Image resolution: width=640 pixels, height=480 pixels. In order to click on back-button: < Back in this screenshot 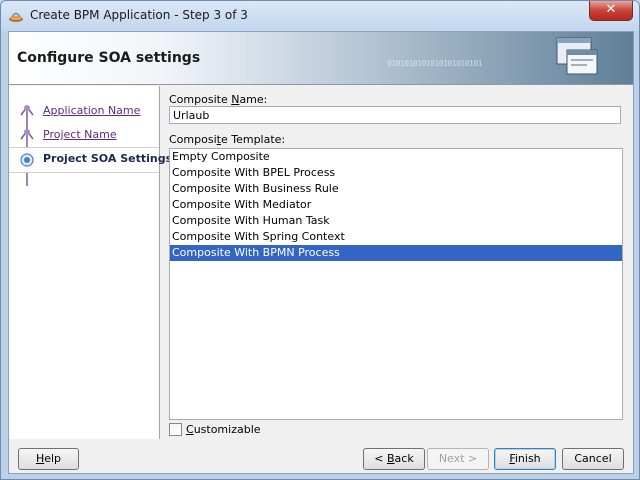, I will do `click(394, 459)`.